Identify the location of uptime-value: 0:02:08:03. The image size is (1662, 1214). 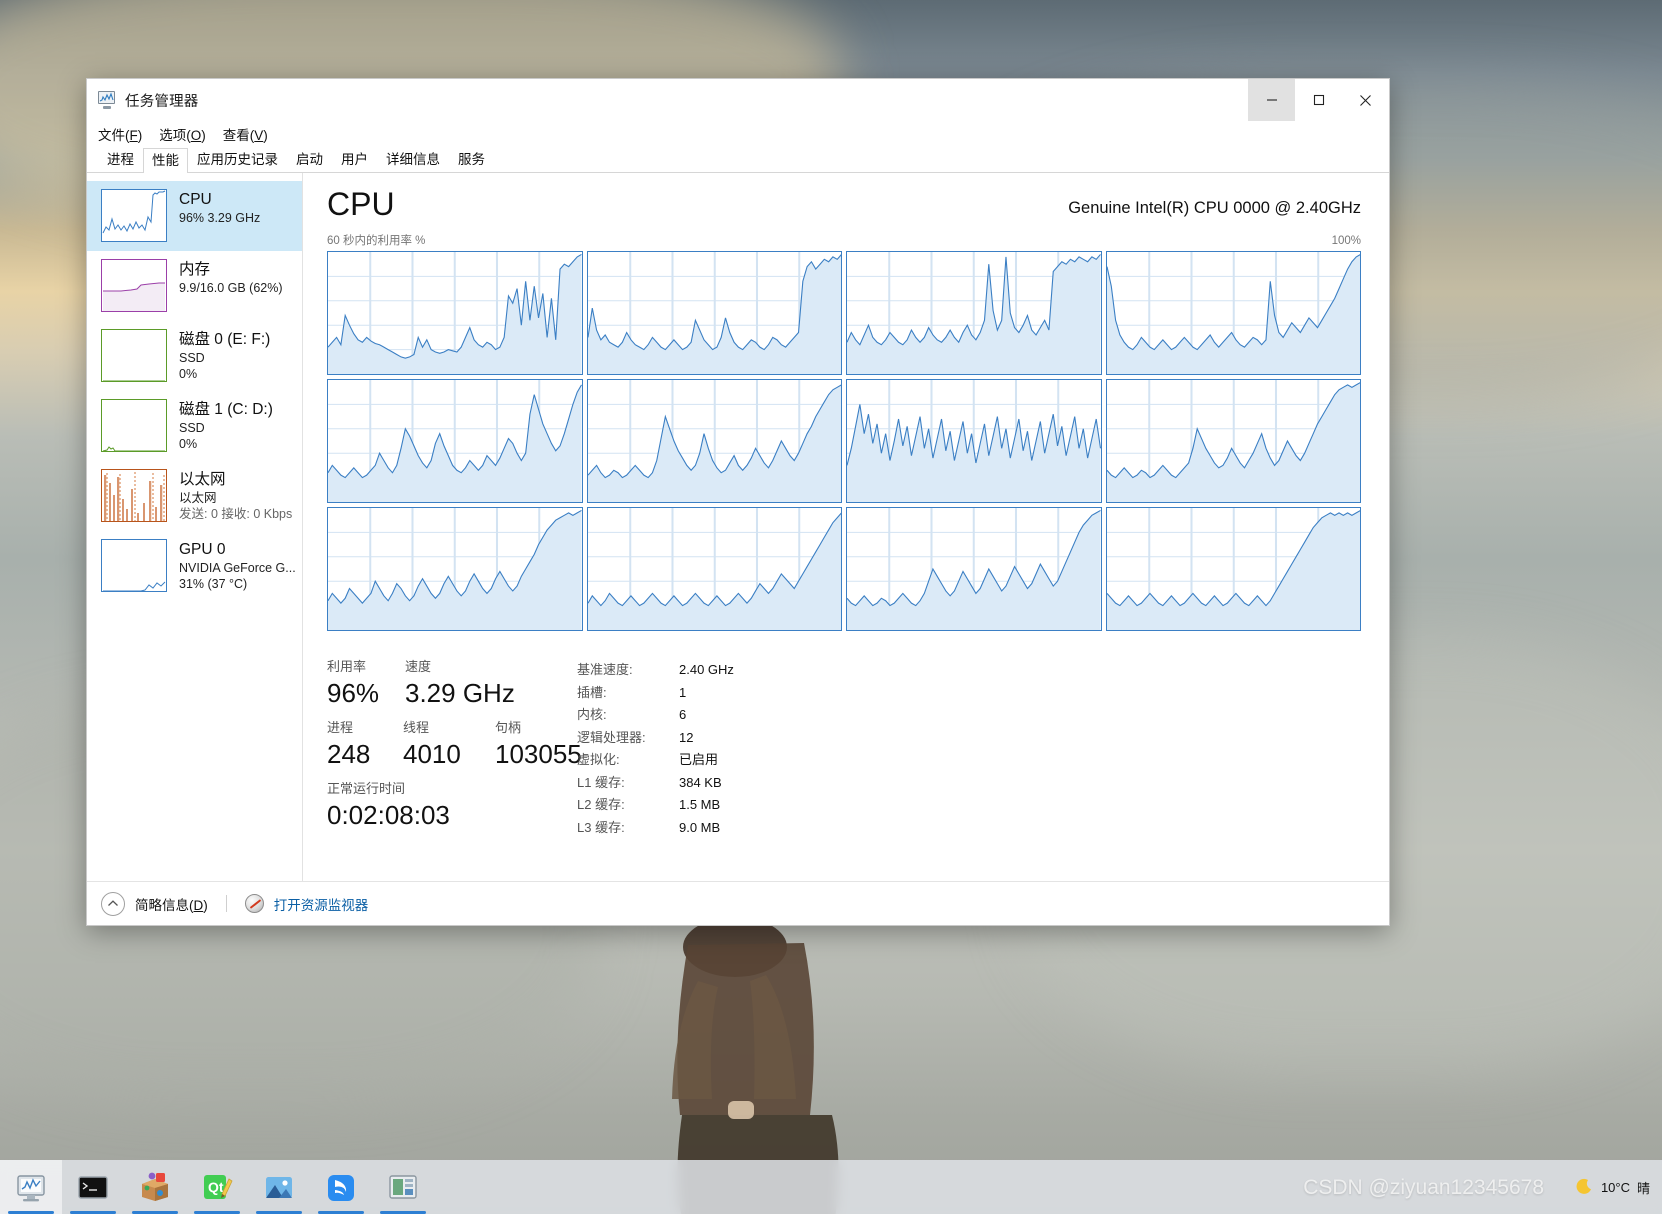
(388, 815).